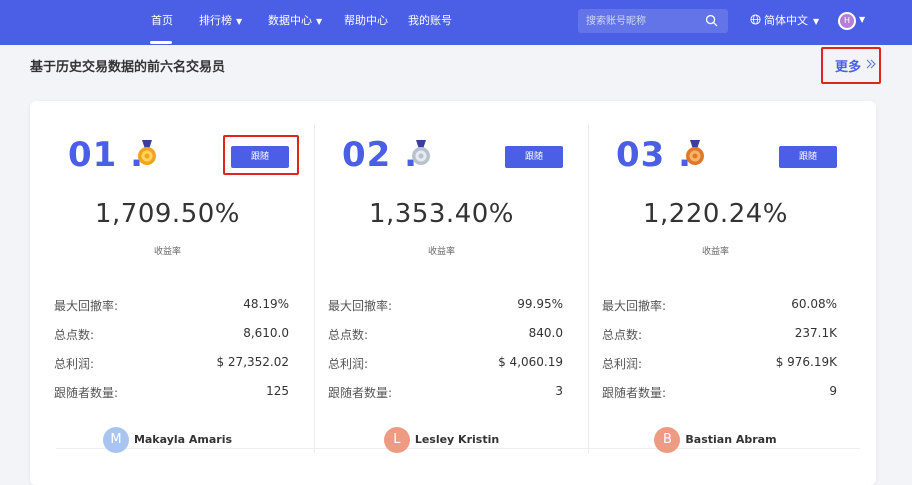 The height and width of the screenshot is (485, 912). Describe the element at coordinates (147, 152) in the screenshot. I see `gold-medal-icon` at that location.